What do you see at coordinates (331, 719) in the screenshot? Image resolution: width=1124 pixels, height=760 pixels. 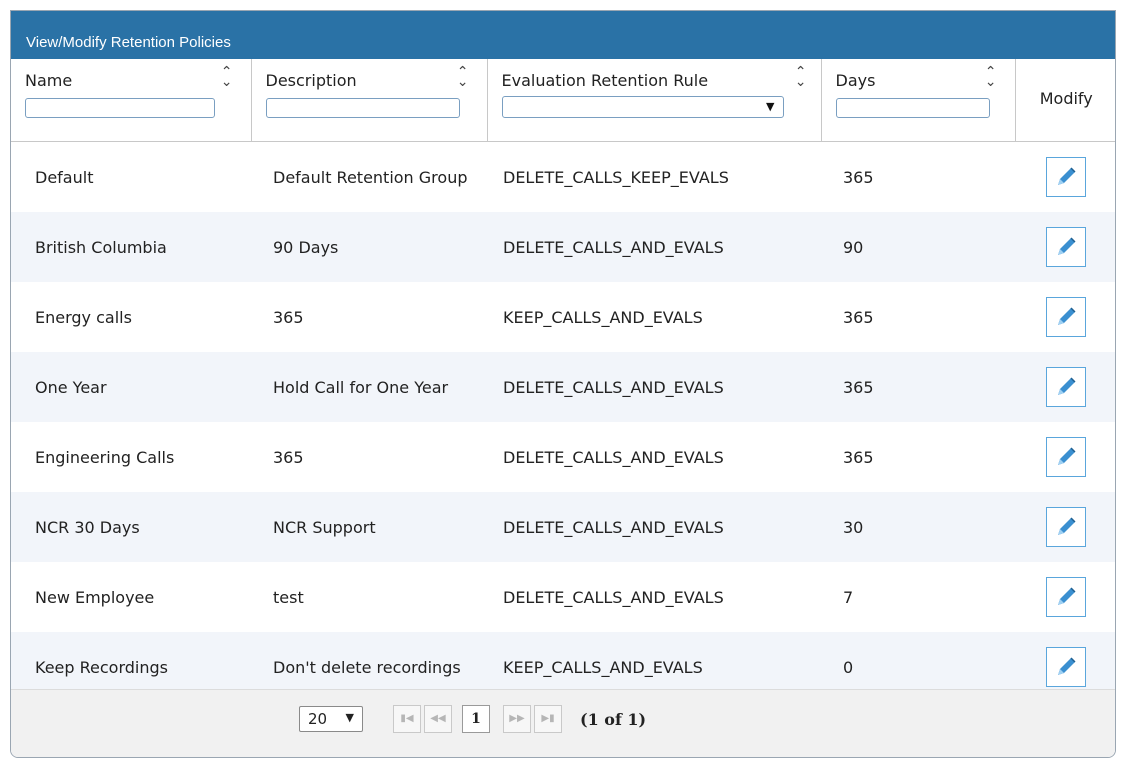 I see `rows-per-page-select: 20 ▼` at bounding box center [331, 719].